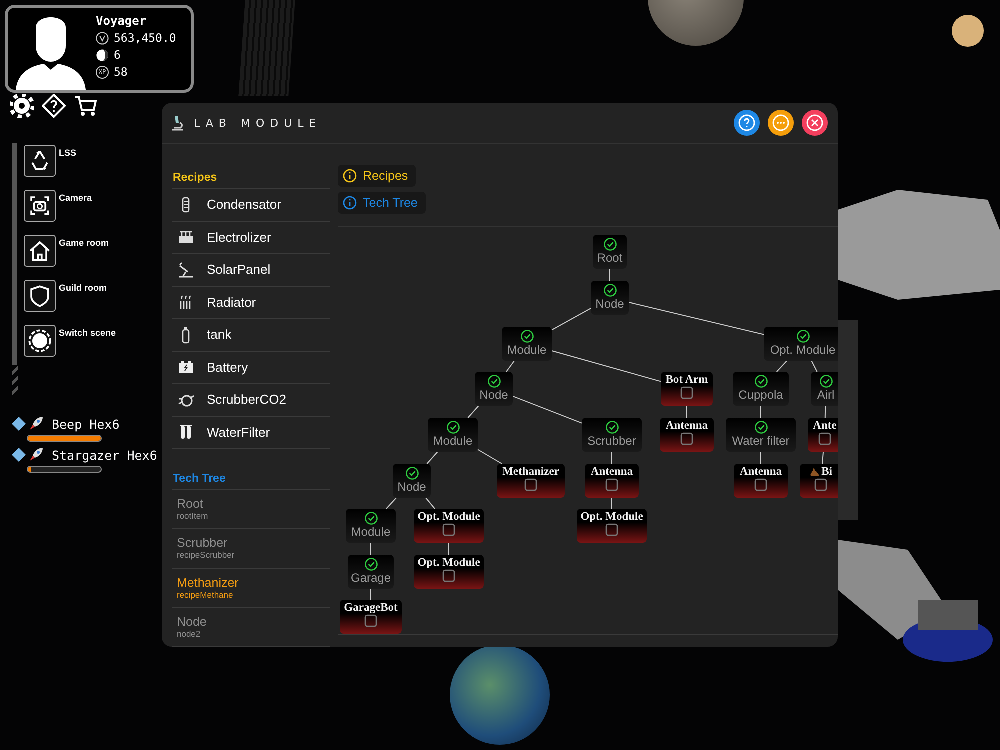 The height and width of the screenshot is (750, 1000). Describe the element at coordinates (40, 206) in the screenshot. I see `camera-icon` at that location.